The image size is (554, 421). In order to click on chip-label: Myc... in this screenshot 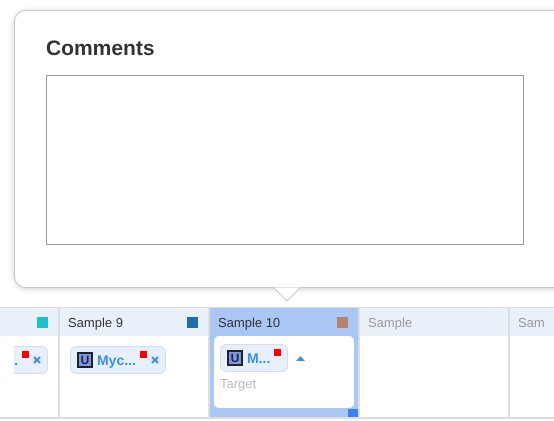, I will do `click(116, 360)`.